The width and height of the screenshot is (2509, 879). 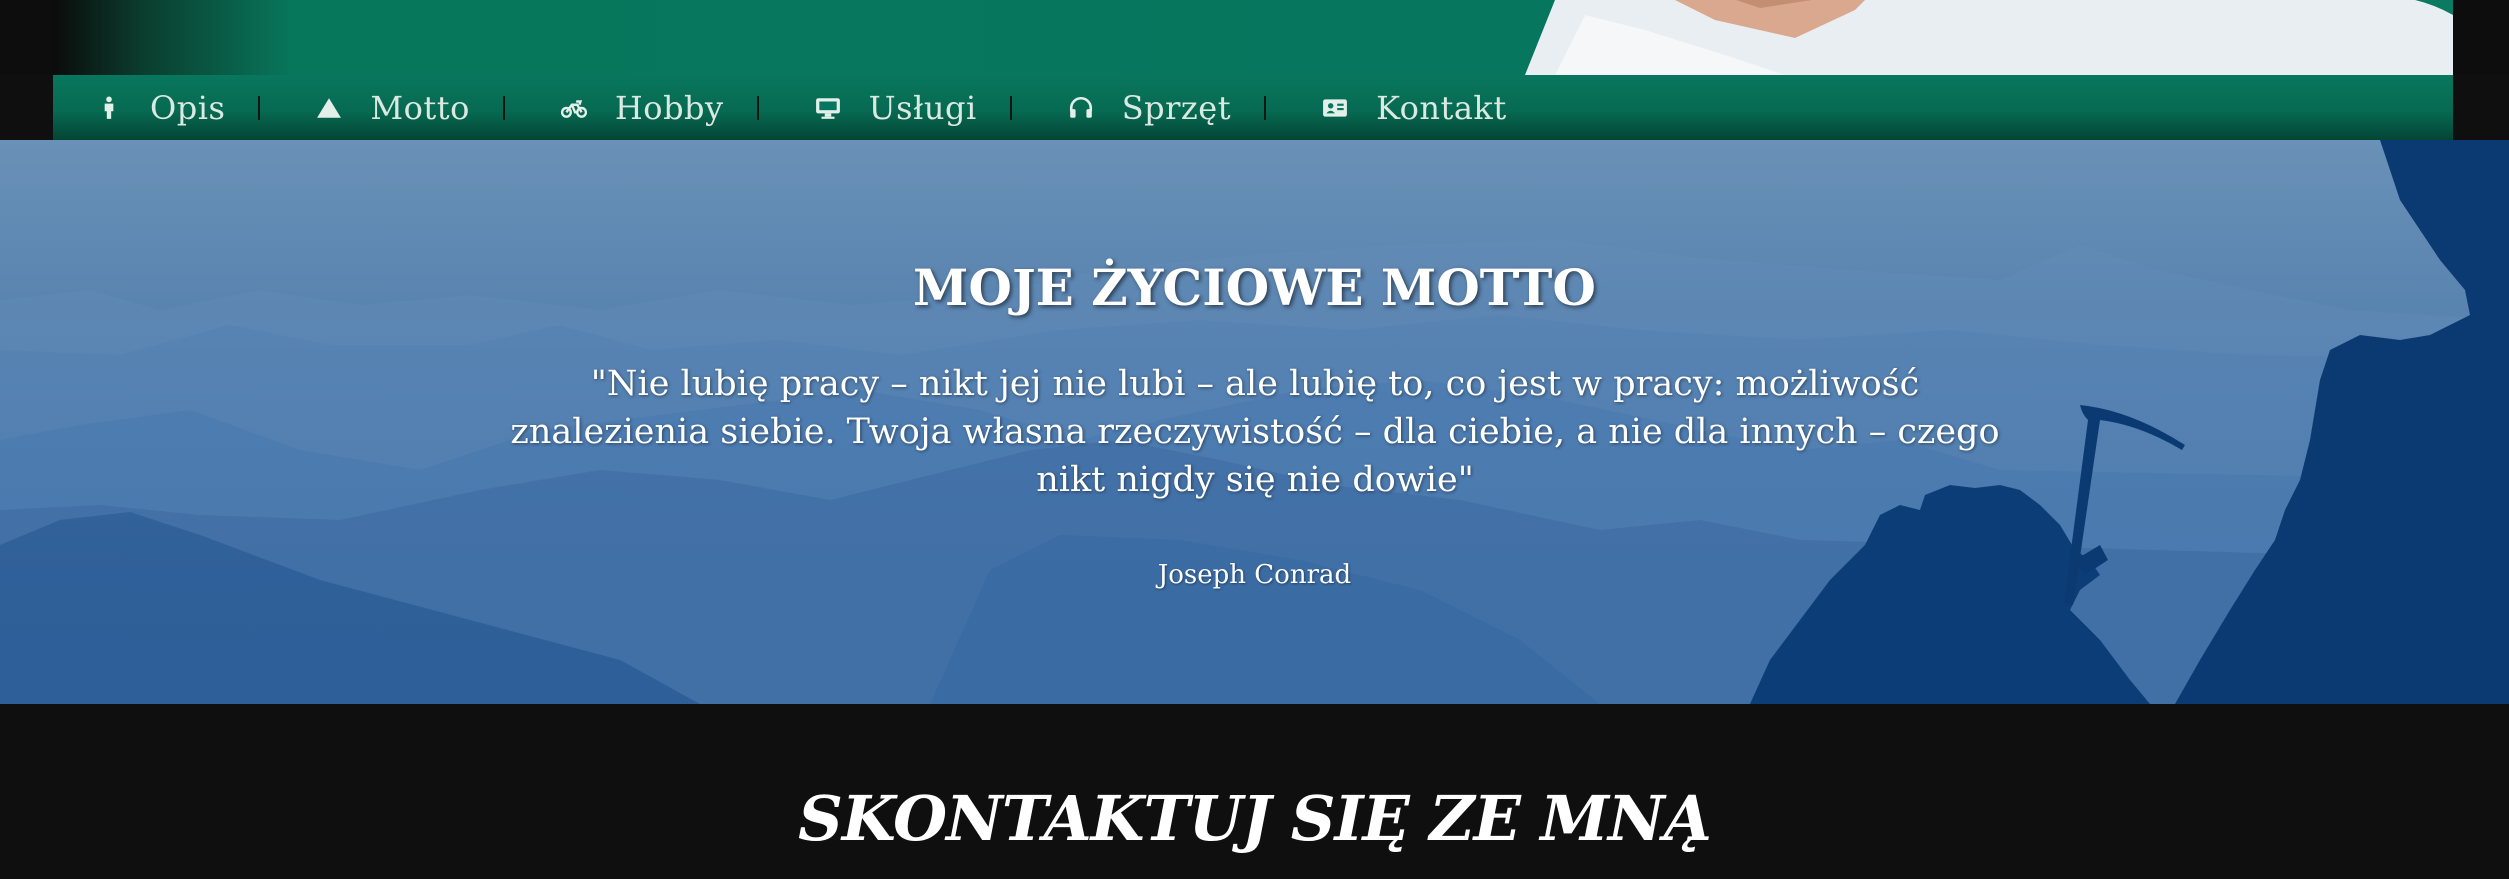 What do you see at coordinates (574, 108) in the screenshot?
I see `motorcycle-icon` at bounding box center [574, 108].